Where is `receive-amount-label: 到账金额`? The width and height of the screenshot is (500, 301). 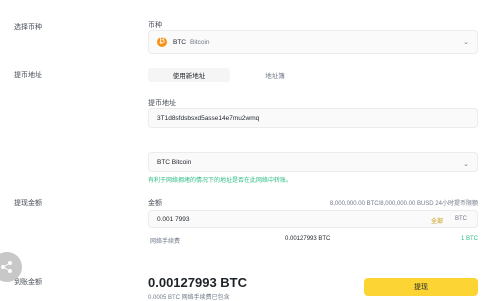 receive-amount-label: 到账金额 is located at coordinates (28, 282).